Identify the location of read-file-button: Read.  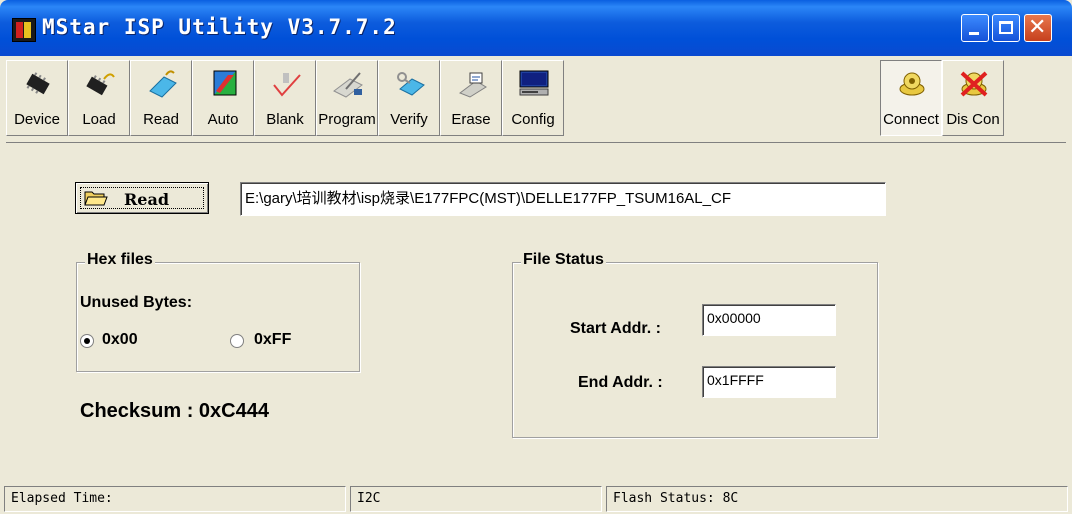
(142, 198).